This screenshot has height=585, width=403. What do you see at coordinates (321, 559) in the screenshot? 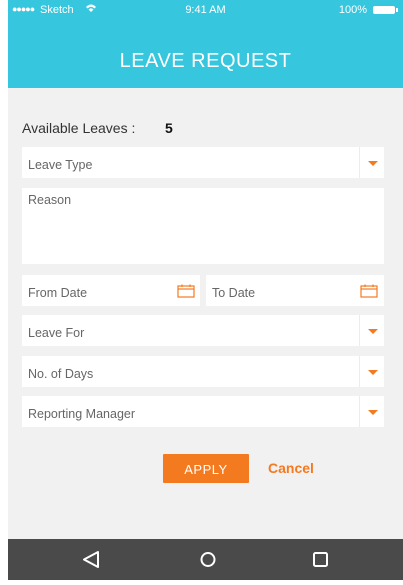
I see `recents-icon` at bounding box center [321, 559].